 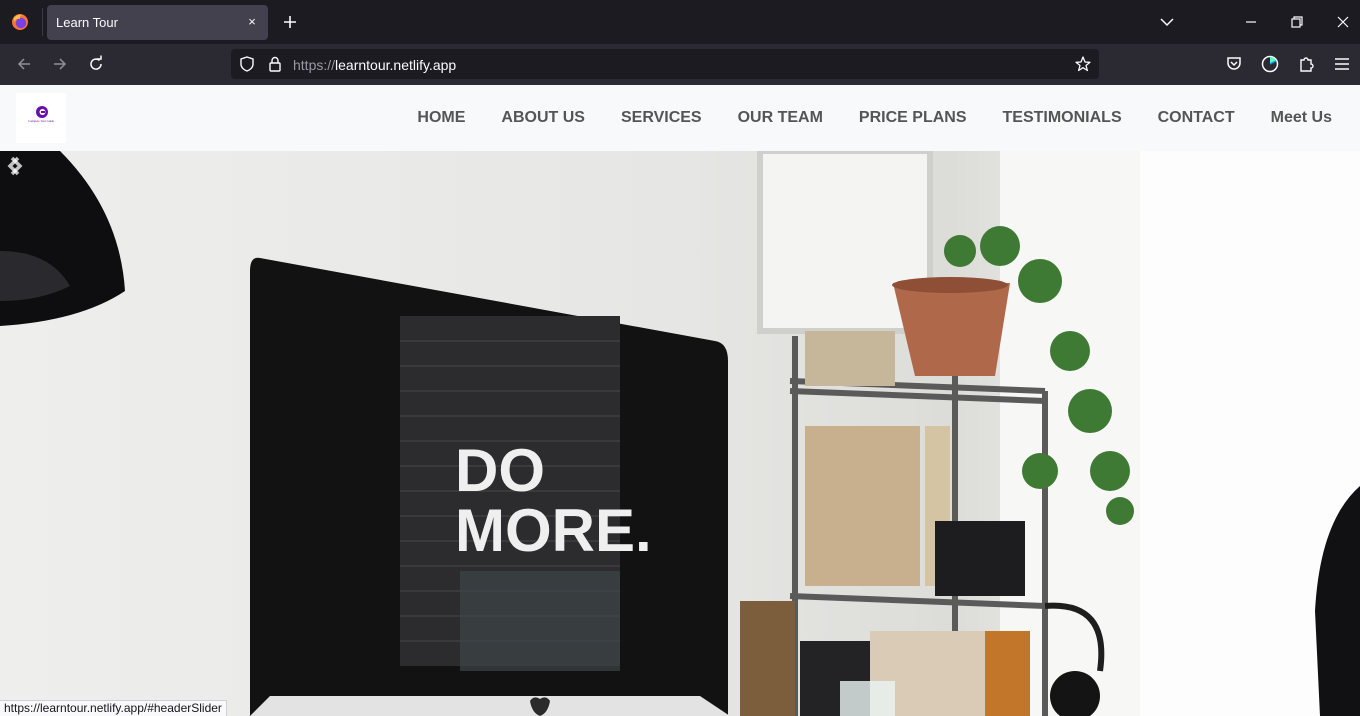 I want to click on active-tab: Learn Tour ×, so click(x=157, y=22).